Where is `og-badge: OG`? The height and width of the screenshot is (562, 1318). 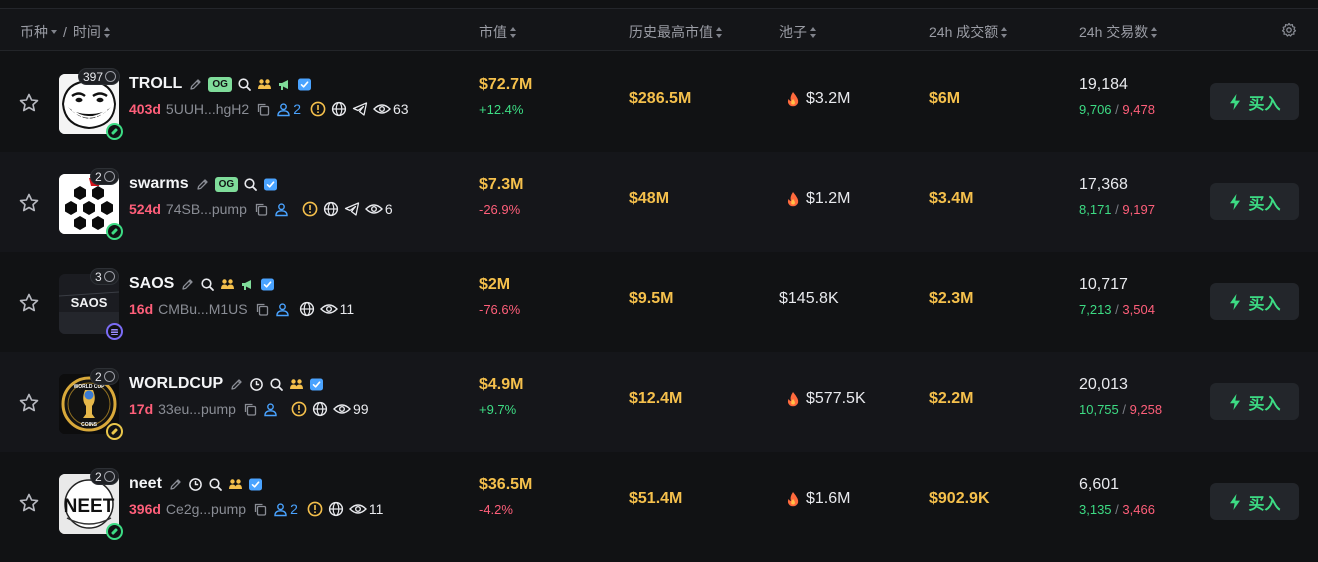 og-badge: OG is located at coordinates (226, 184).